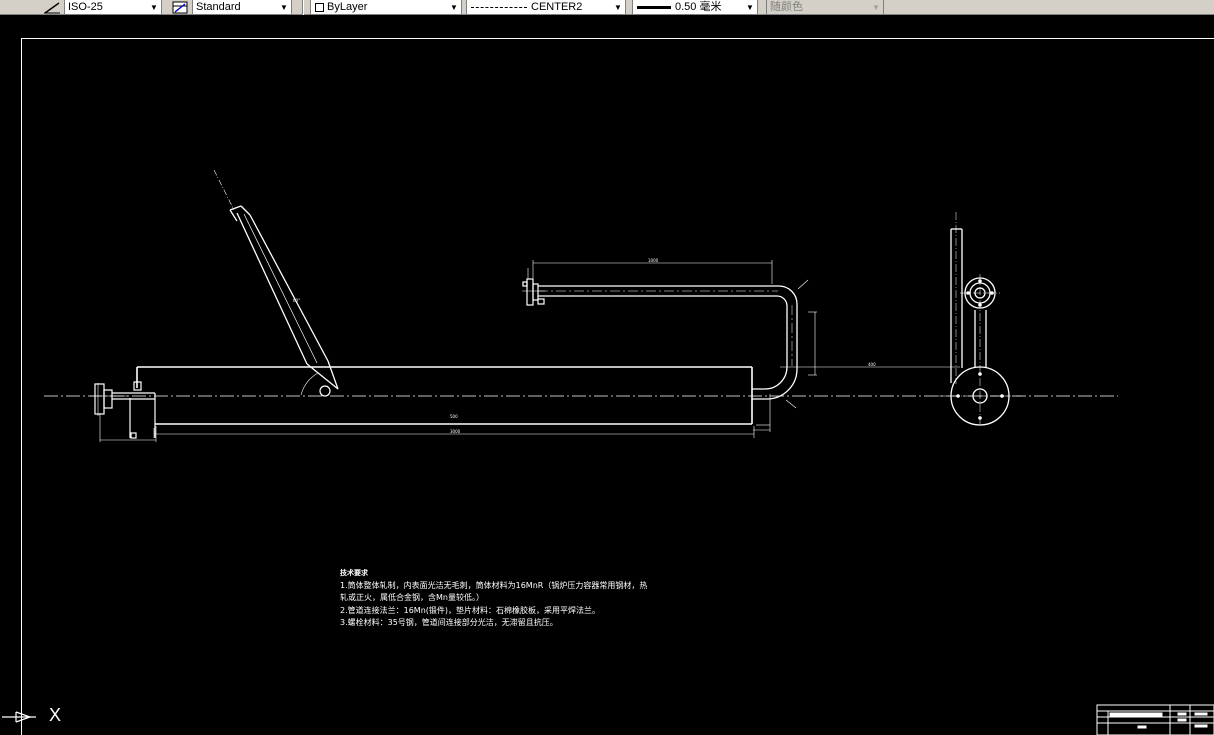 This screenshot has height=735, width=1214. What do you see at coordinates (454, 416) in the screenshot?
I see `dim-mid-length: 500` at bounding box center [454, 416].